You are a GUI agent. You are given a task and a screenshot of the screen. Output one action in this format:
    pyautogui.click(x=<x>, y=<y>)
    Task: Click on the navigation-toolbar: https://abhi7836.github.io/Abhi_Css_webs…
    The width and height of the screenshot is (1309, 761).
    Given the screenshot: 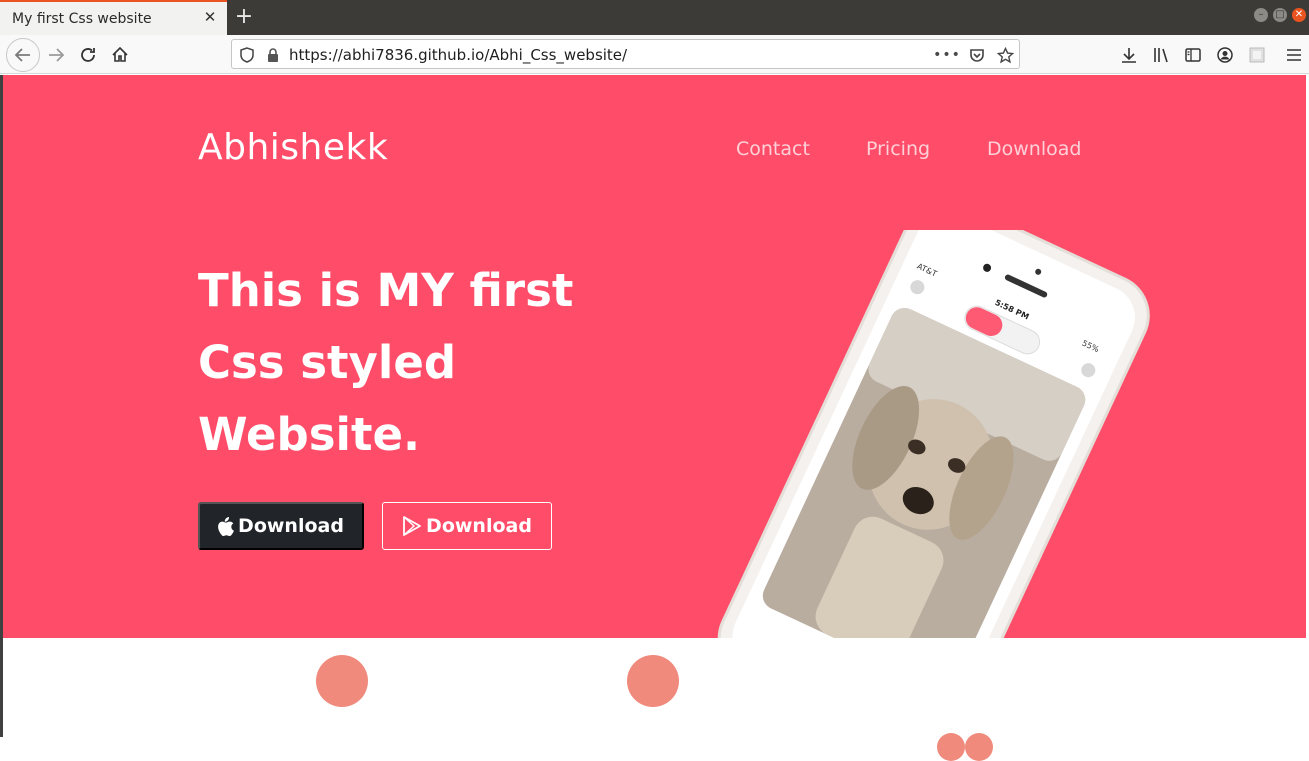 What is the action you would take?
    pyautogui.click(x=654, y=54)
    